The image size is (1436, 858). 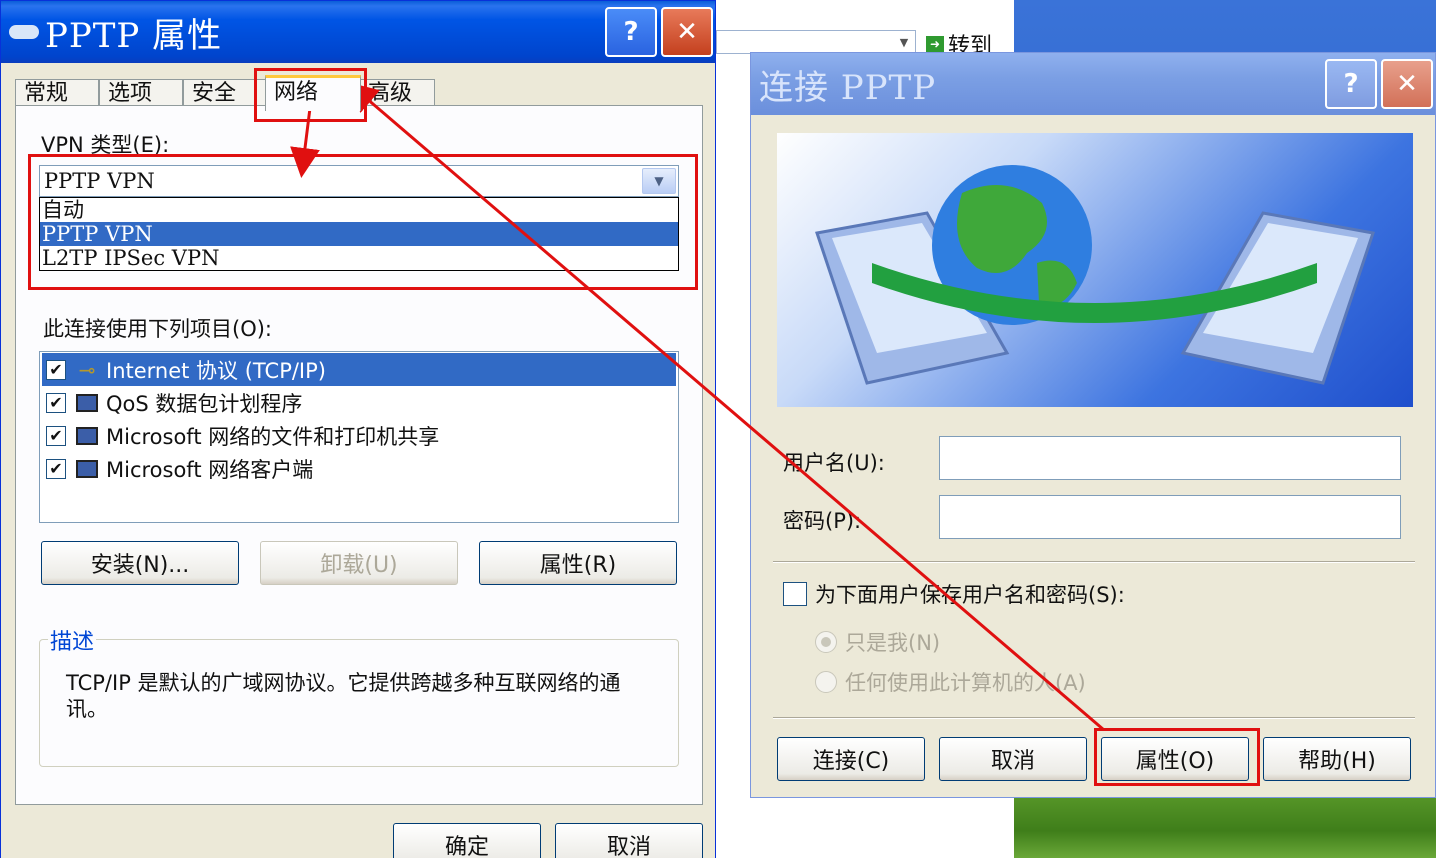 What do you see at coordinates (1095, 275) in the screenshot?
I see `globe-laptops-icon` at bounding box center [1095, 275].